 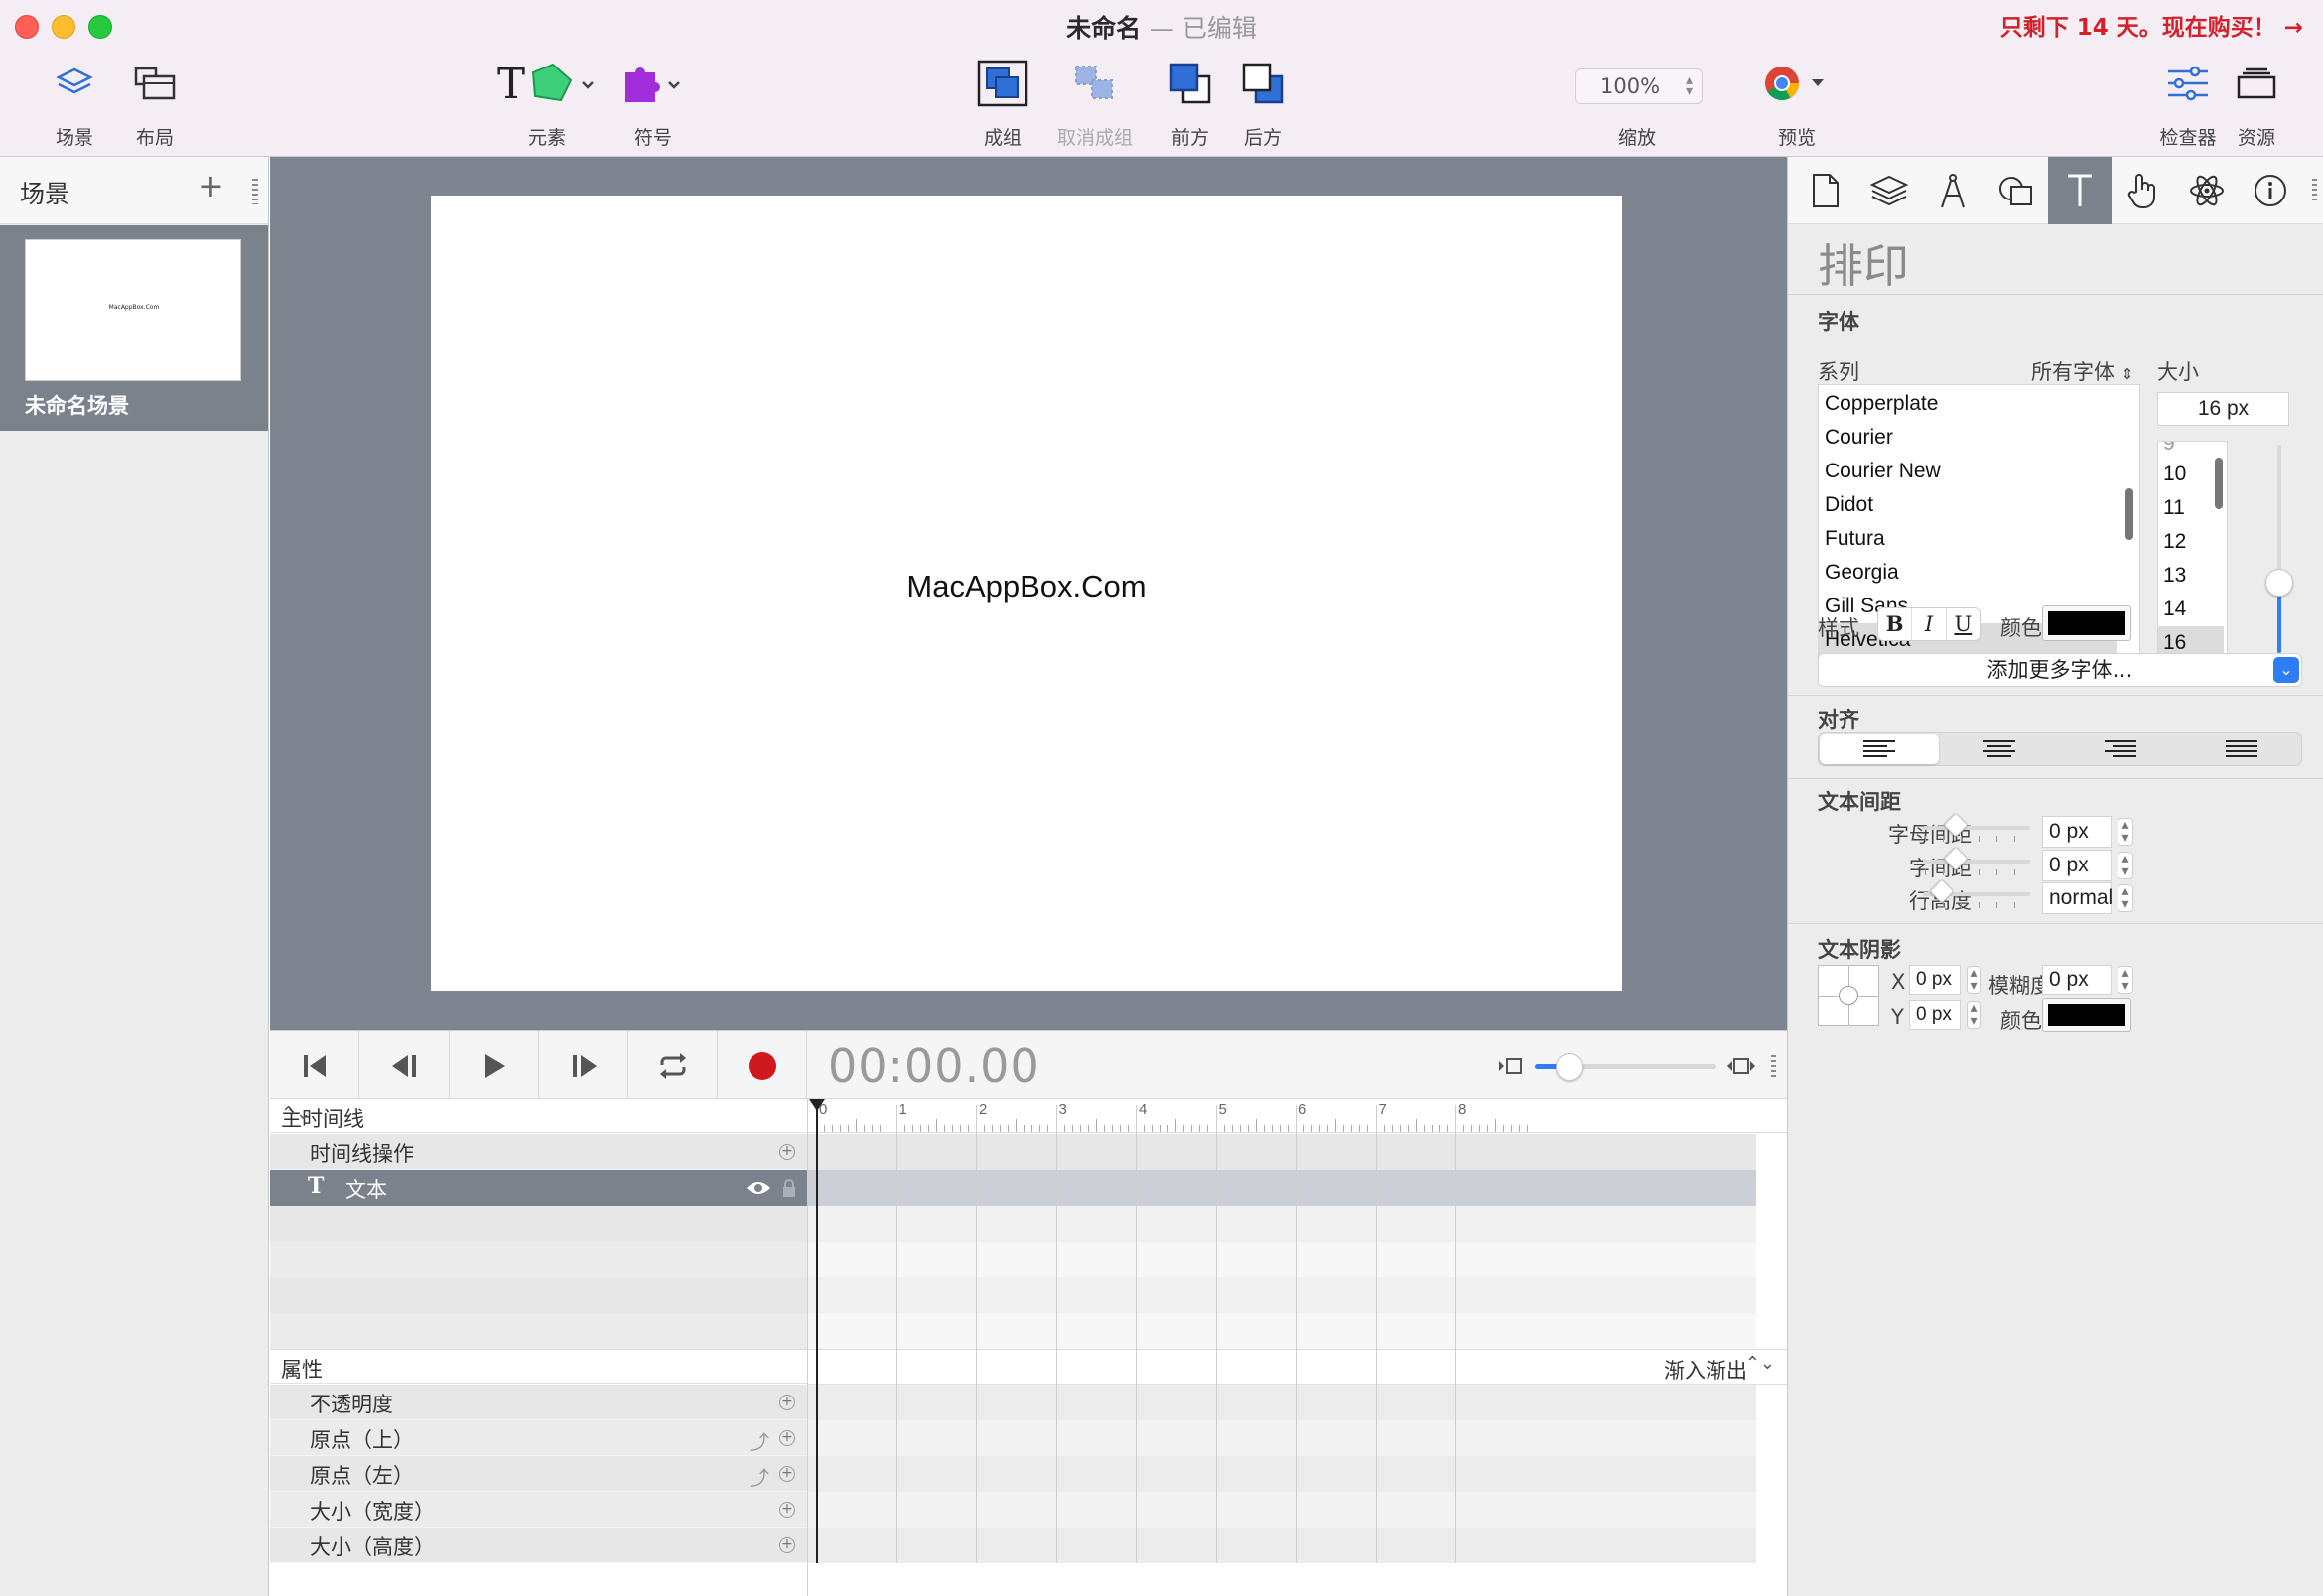 What do you see at coordinates (2207, 190) in the screenshot?
I see `tab-physics` at bounding box center [2207, 190].